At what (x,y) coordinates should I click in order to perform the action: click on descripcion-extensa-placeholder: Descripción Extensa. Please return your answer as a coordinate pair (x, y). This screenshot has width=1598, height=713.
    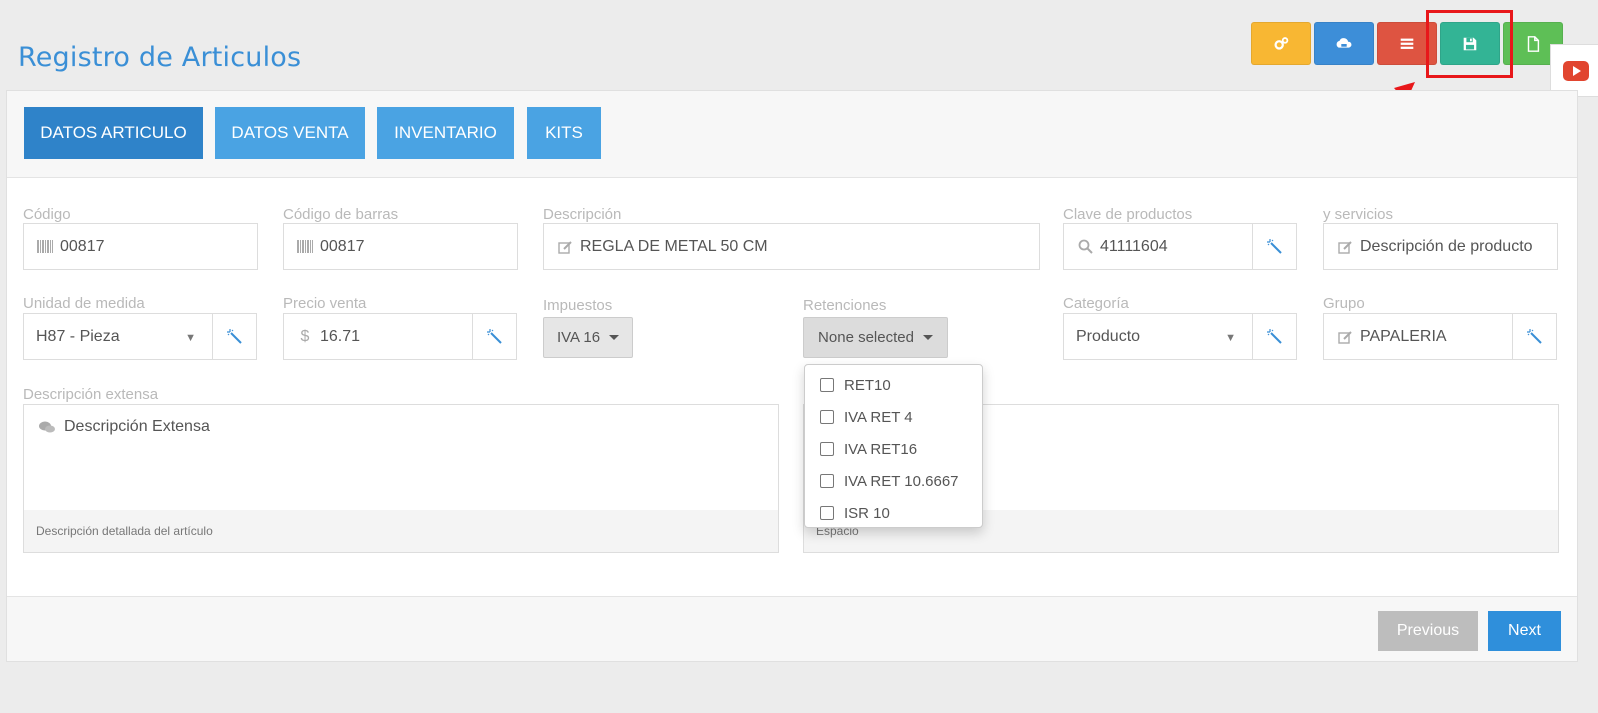
    Looking at the image, I should click on (137, 426).